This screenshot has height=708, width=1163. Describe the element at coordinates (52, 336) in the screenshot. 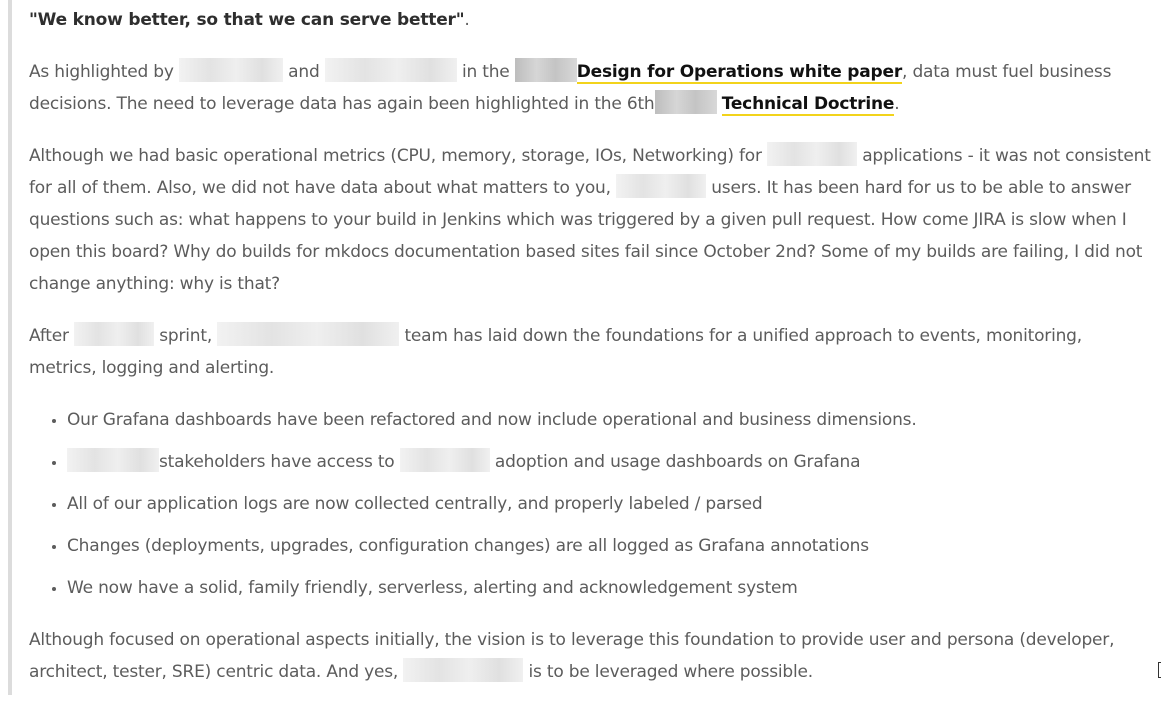

I see `text-span: After` at that location.